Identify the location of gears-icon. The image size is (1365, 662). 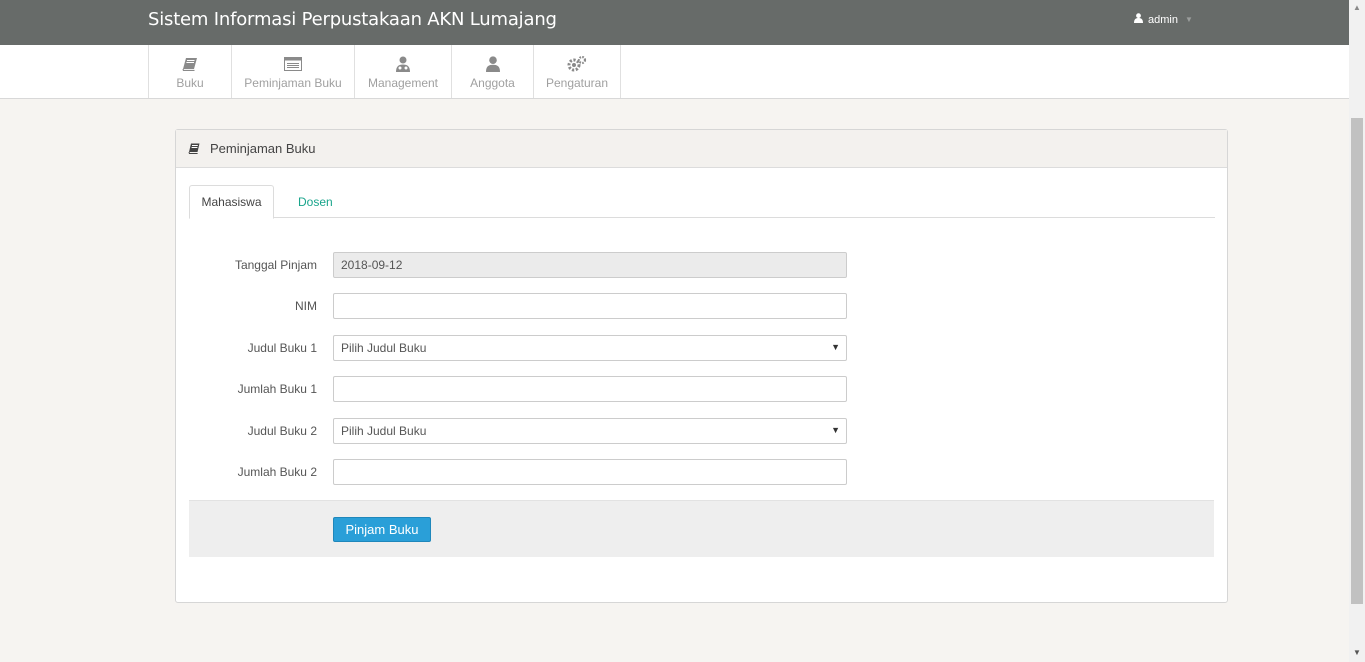
(577, 64).